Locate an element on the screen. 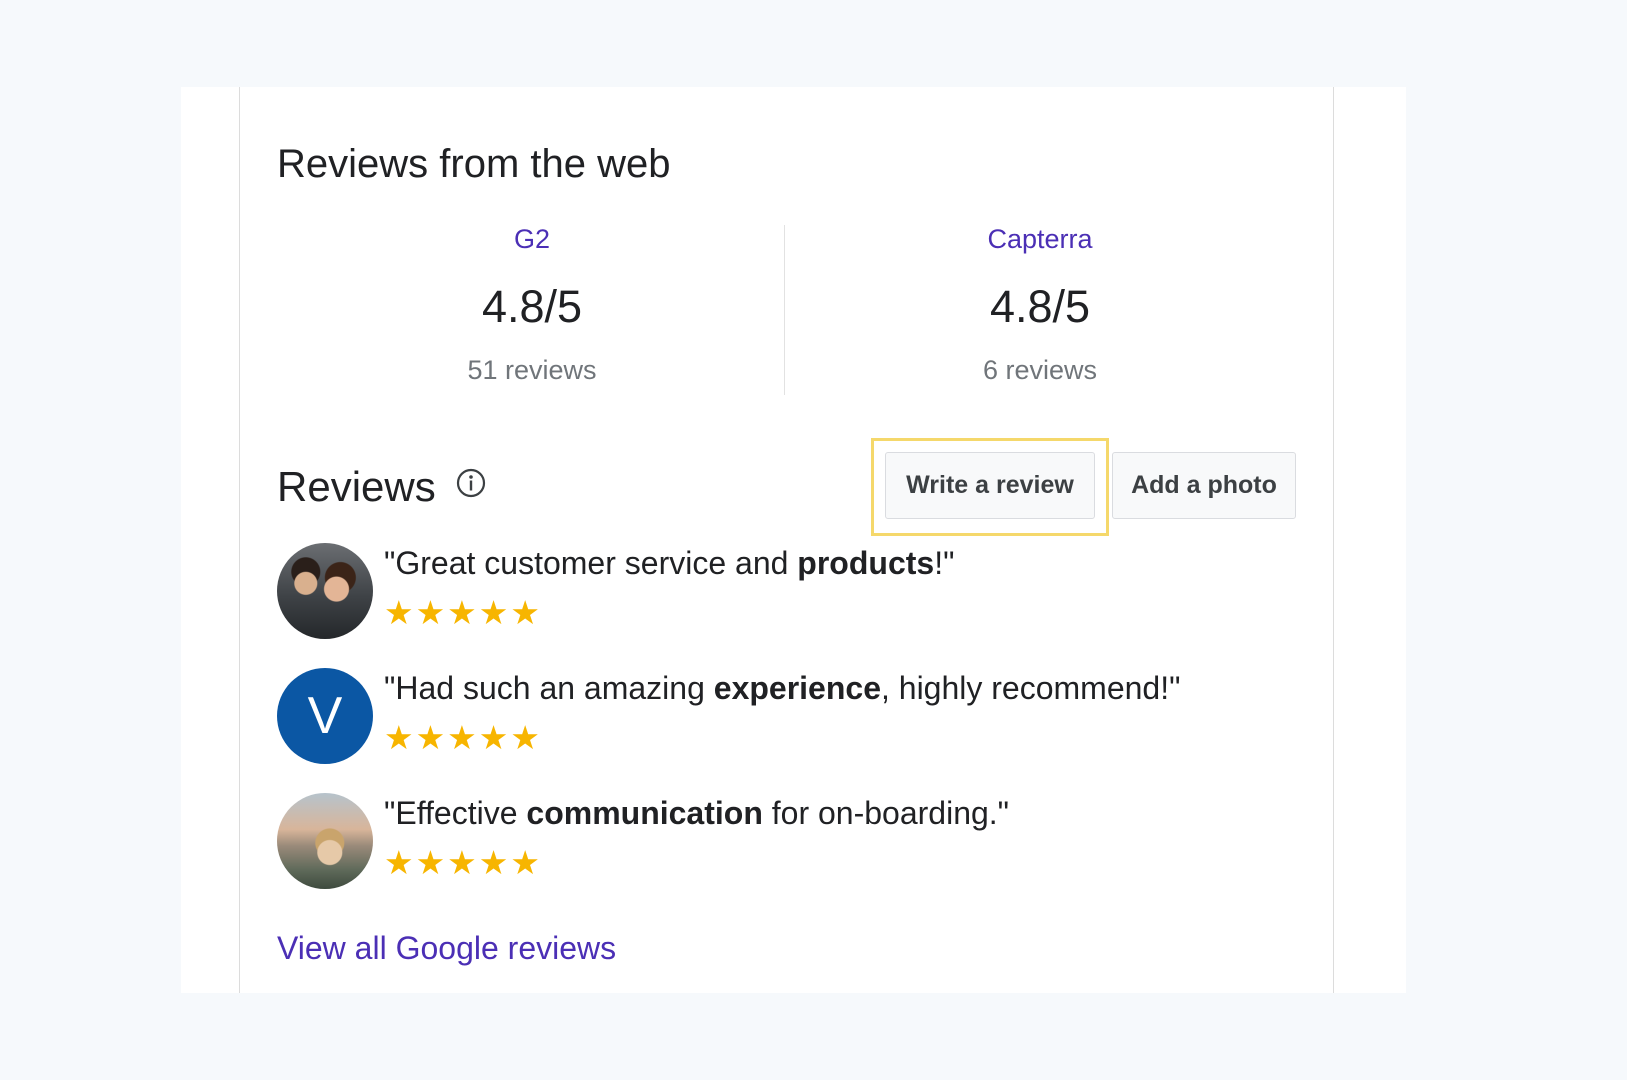 The height and width of the screenshot is (1080, 1627). source-link-capterra: Capterra is located at coordinates (1040, 239).